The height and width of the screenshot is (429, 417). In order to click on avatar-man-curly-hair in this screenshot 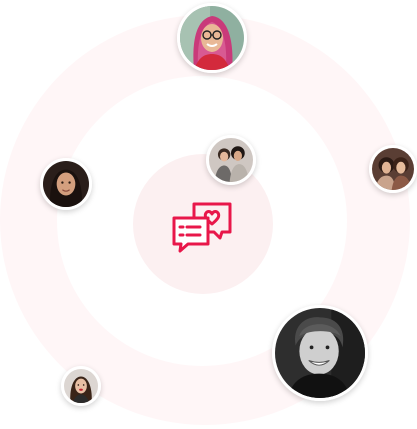, I will do `click(320, 353)`.